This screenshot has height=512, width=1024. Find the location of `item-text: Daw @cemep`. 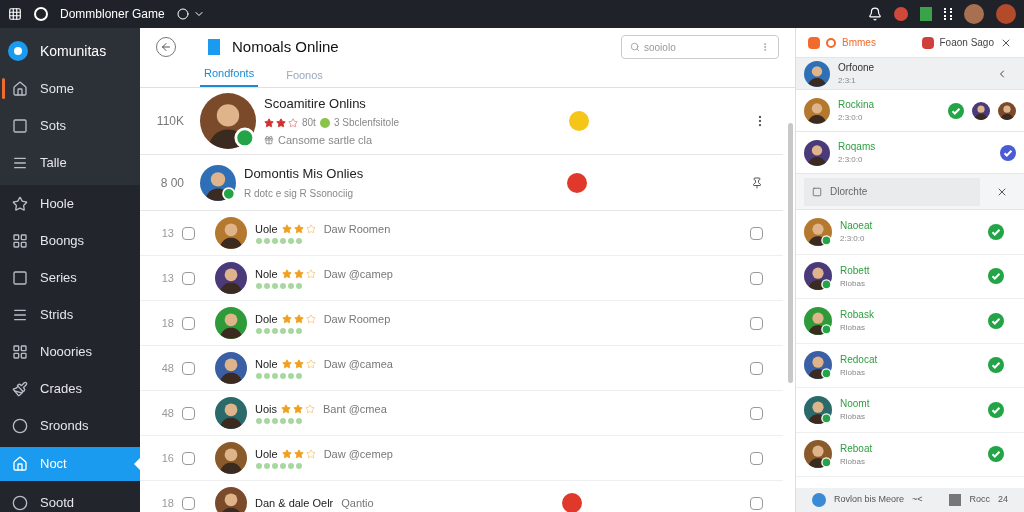

item-text: Daw @cemep is located at coordinates (358, 454).